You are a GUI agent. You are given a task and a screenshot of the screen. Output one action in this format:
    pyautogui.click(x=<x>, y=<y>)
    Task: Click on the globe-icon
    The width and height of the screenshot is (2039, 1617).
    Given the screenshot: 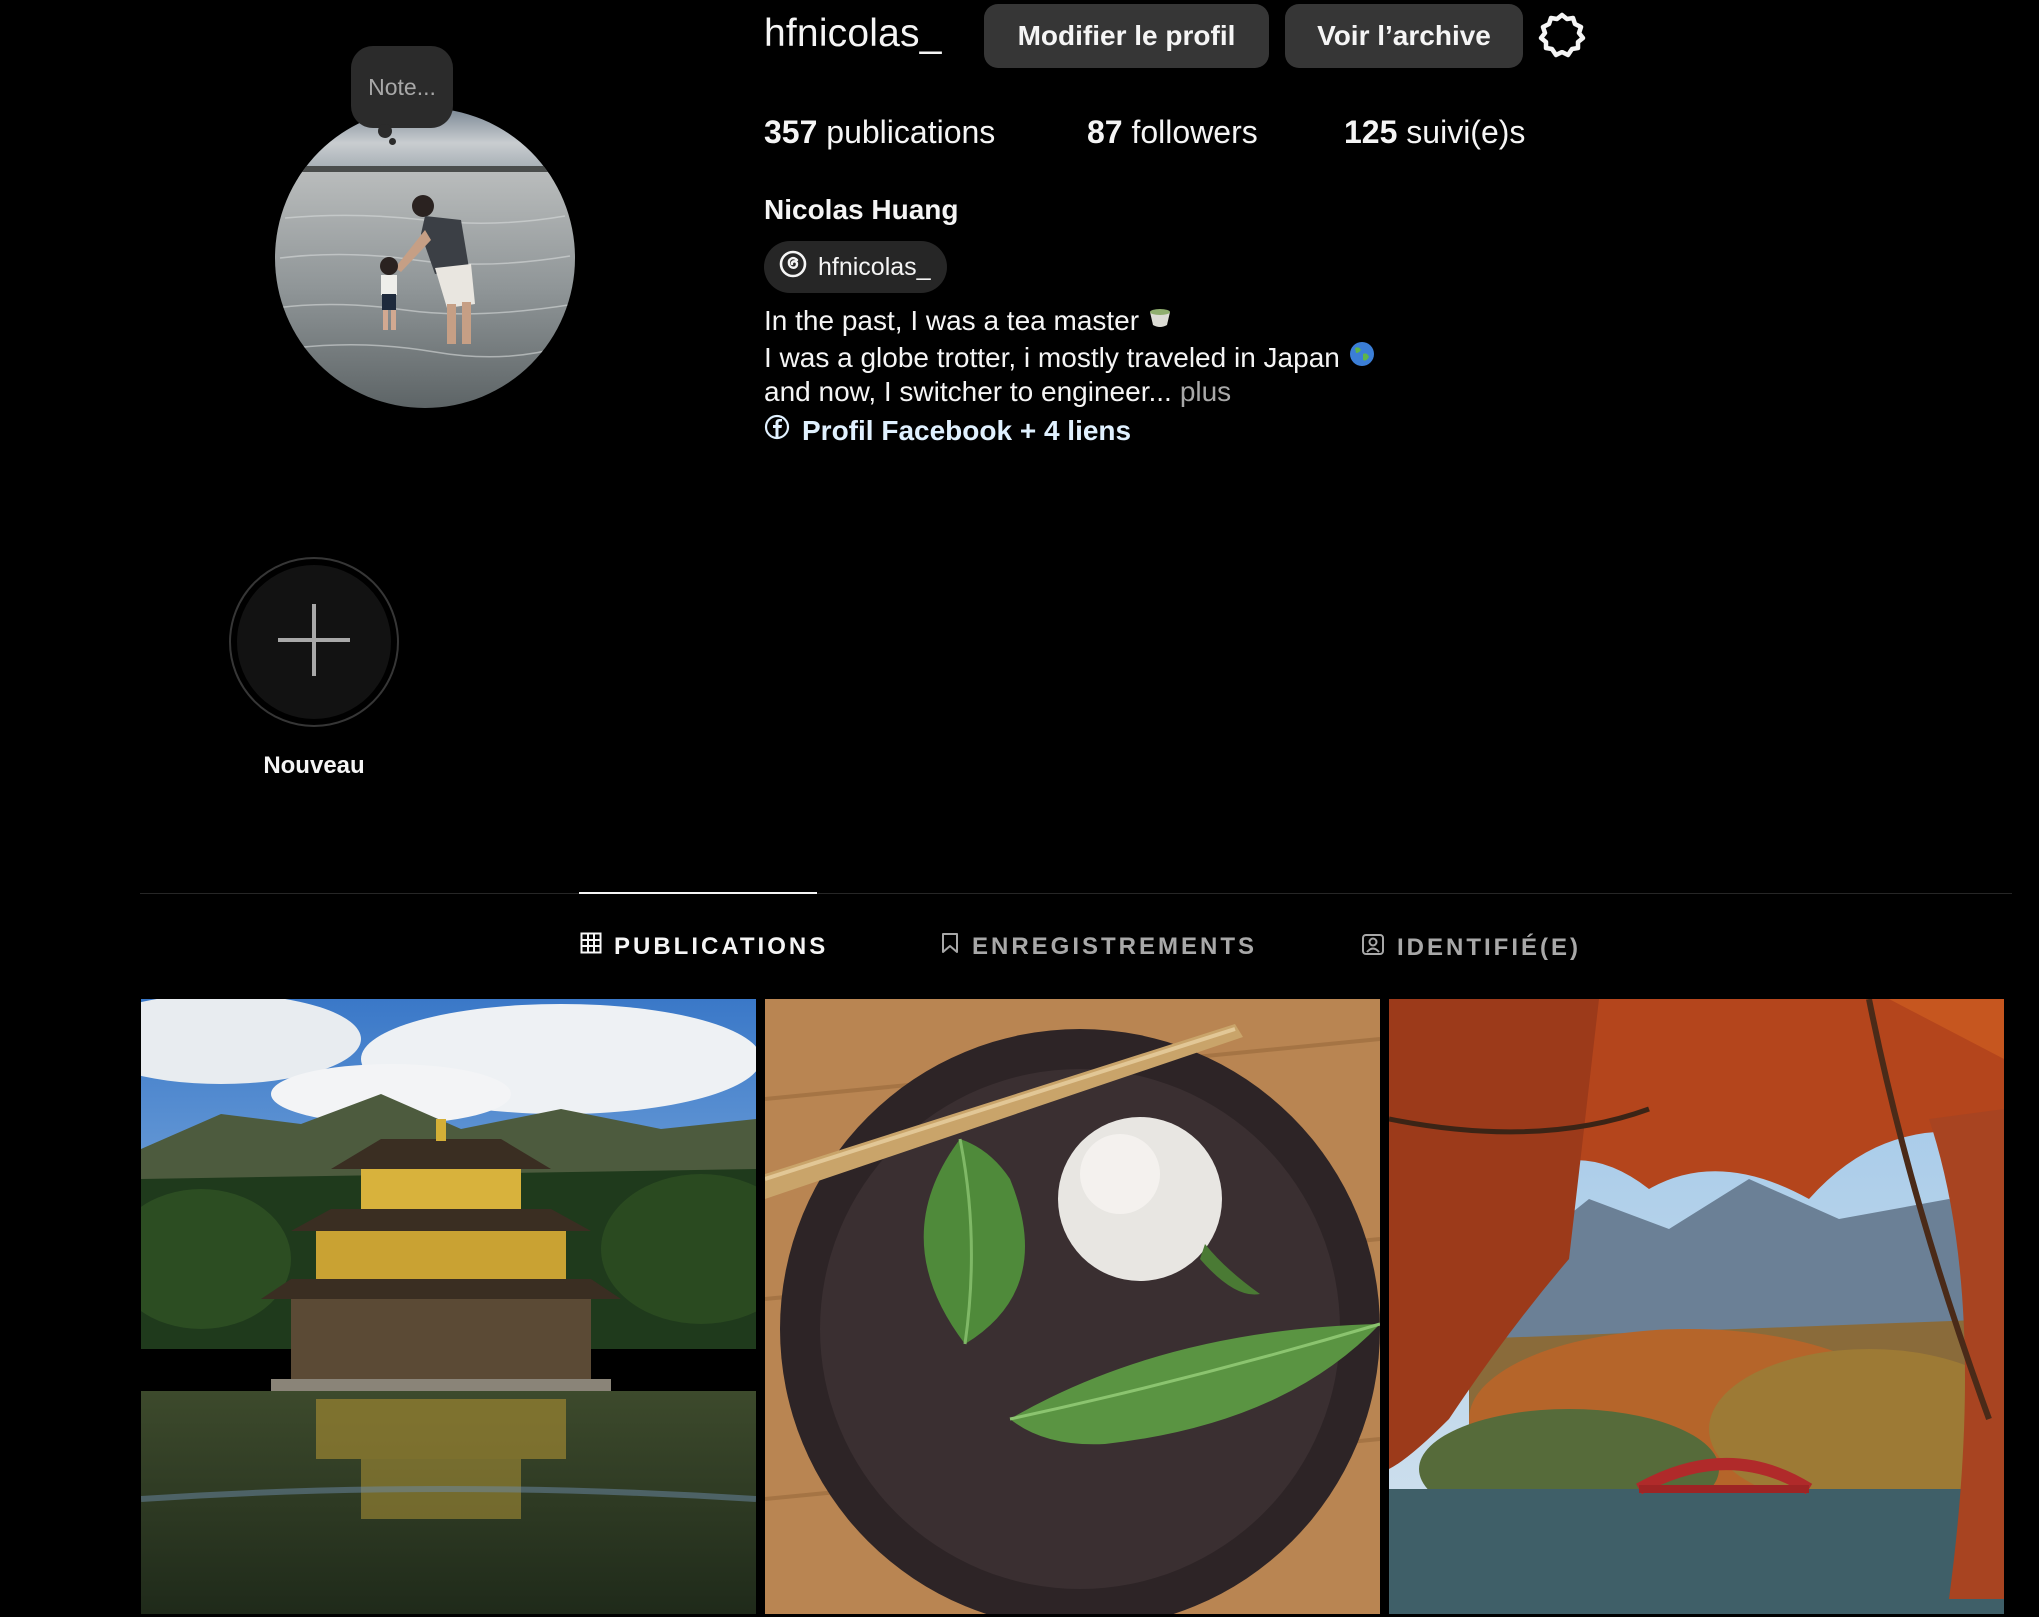 What is the action you would take?
    pyautogui.click(x=1362, y=357)
    